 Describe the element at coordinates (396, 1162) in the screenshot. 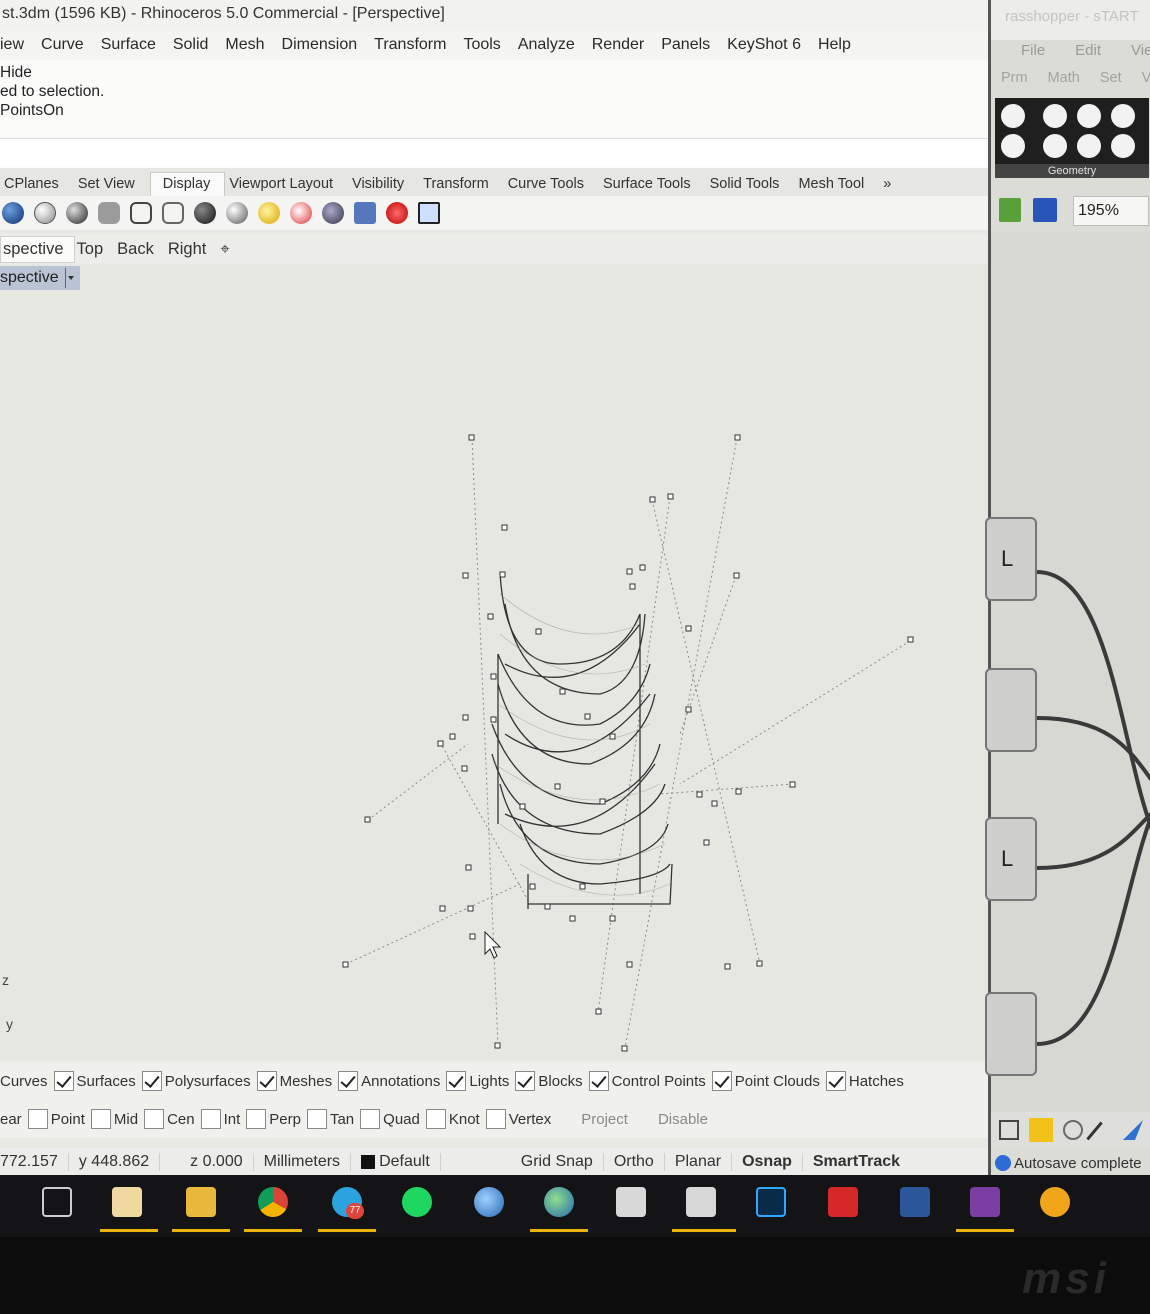

I see `status-layer: Default` at that location.